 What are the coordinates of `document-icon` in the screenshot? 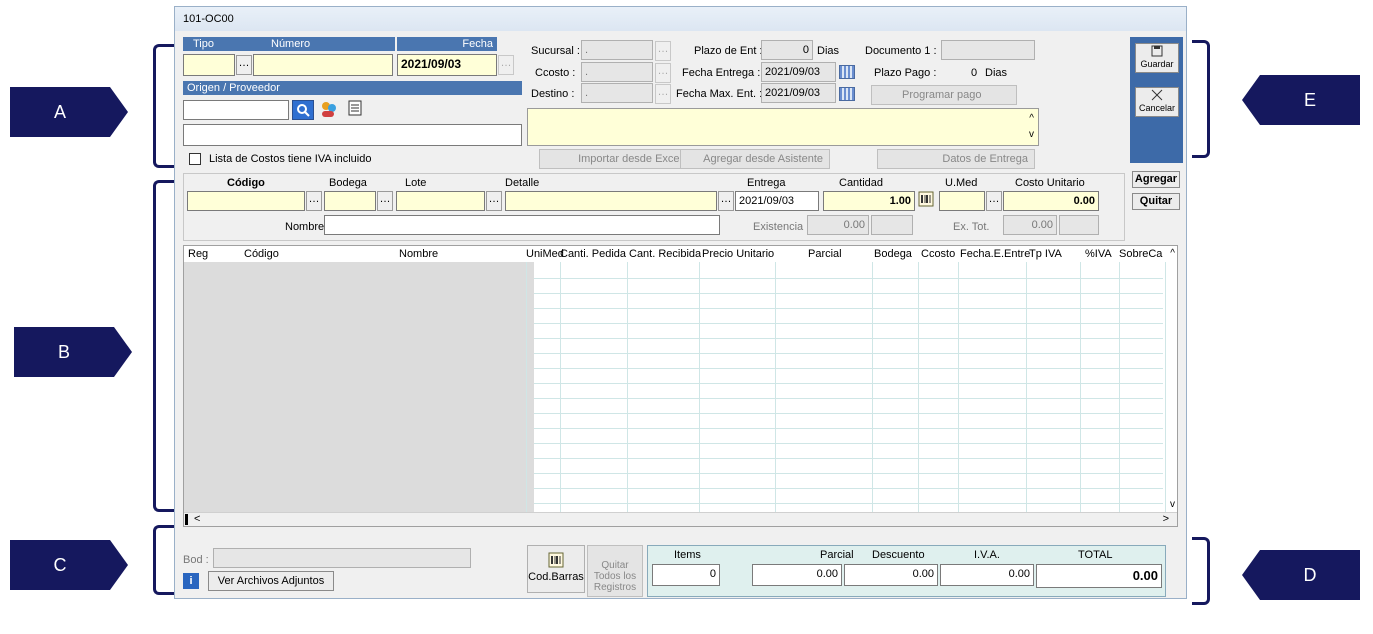 It's located at (355, 108).